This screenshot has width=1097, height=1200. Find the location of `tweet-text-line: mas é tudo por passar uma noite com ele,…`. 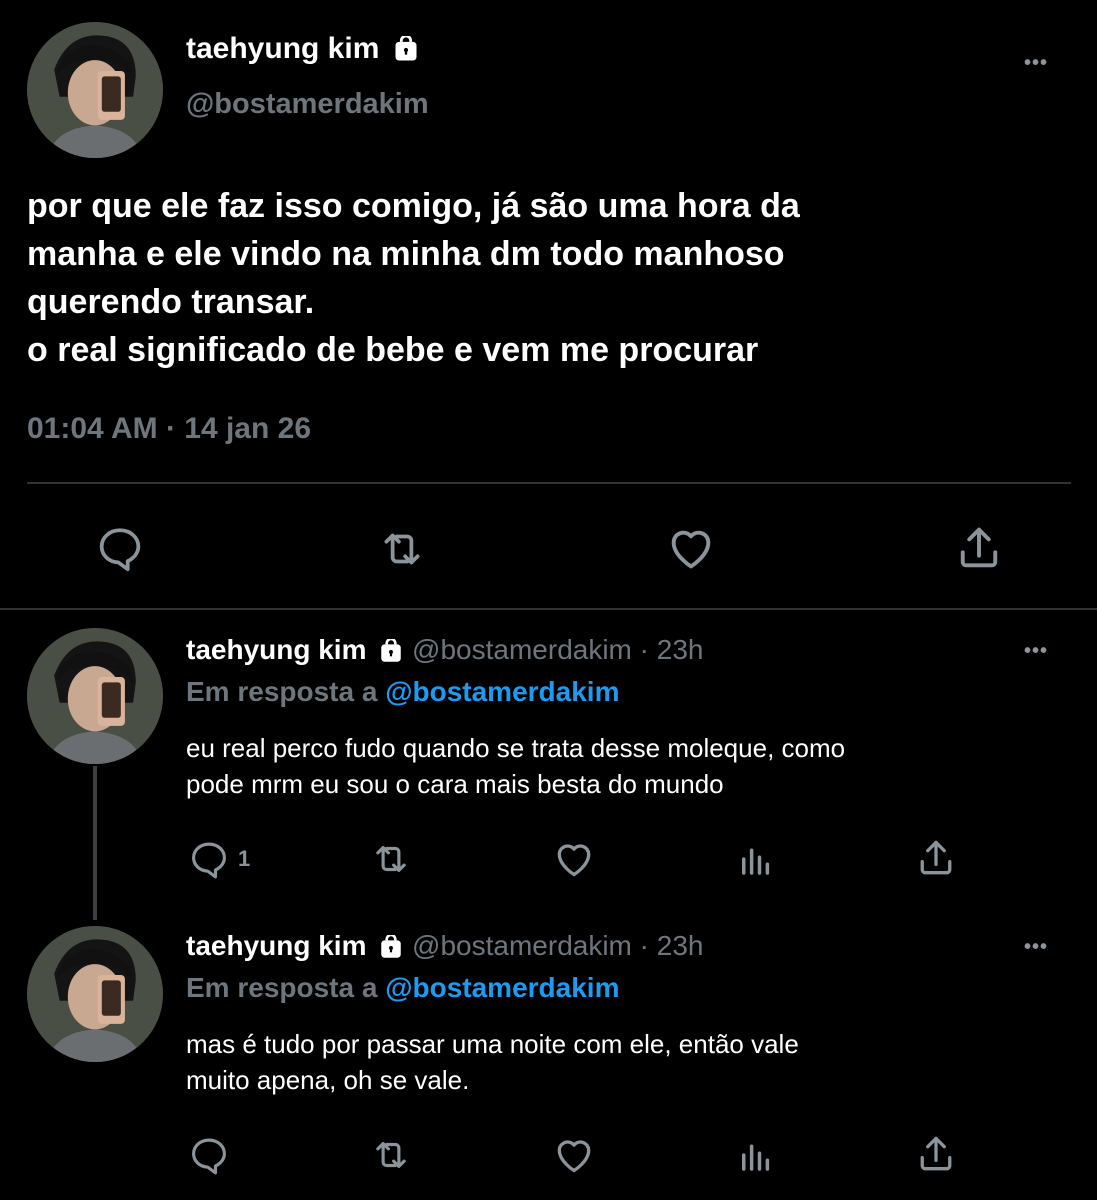

tweet-text-line: mas é tudo por passar uma noite com ele,… is located at coordinates (492, 1044).